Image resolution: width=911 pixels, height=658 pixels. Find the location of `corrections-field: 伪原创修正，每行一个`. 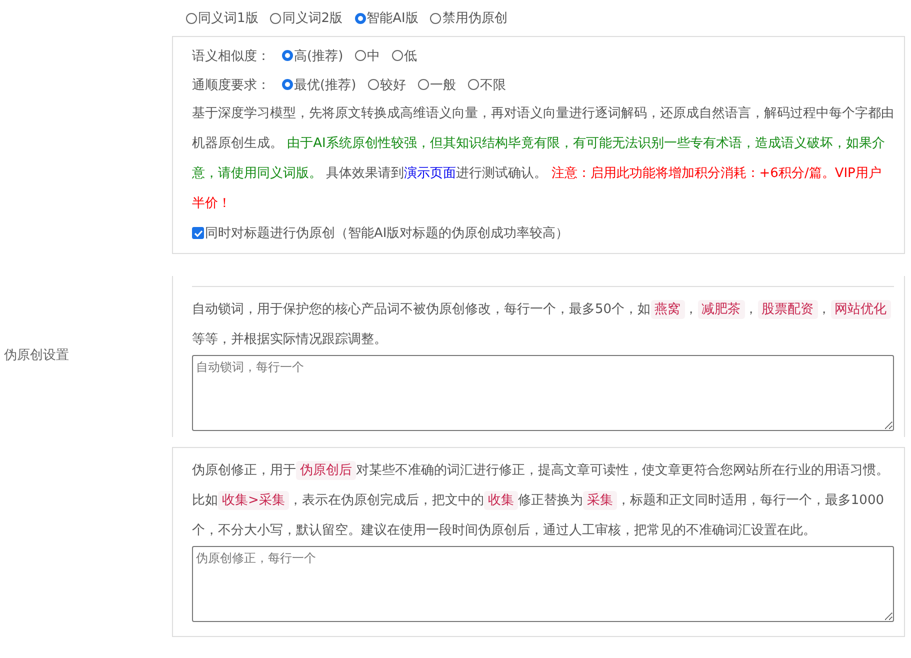

corrections-field: 伪原创修正，每行一个 is located at coordinates (543, 584).